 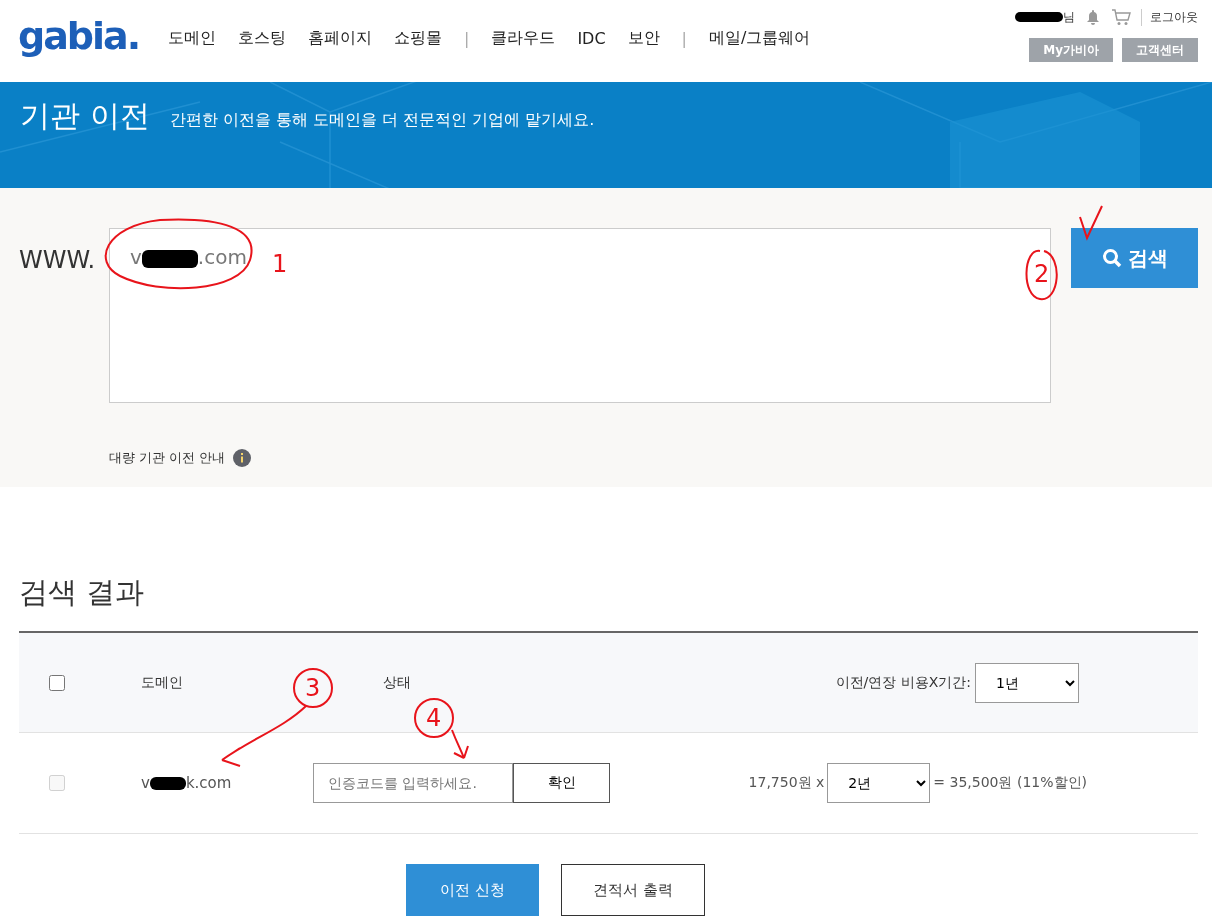 I want to click on cart-icon, so click(x=1121, y=17).